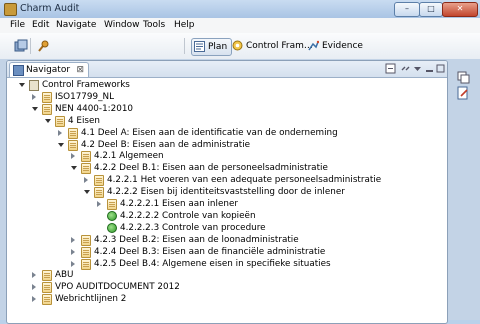  What do you see at coordinates (166, 144) in the screenshot?
I see `tree-item-label: 4.2 Deel B: Eisen aan de administratie` at bounding box center [166, 144].